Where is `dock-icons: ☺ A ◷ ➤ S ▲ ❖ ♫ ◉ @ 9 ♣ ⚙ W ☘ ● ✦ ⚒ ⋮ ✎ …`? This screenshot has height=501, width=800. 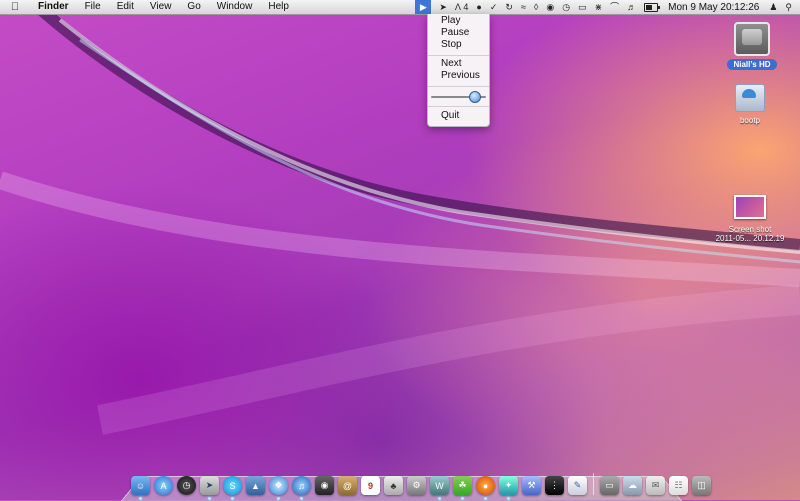 dock-icons: ☺ A ◷ ➤ S ▲ ❖ ♫ ◉ @ 9 ♣ ⚙ W ☘ ● ✦ ⚒ ⋮ ✎ … is located at coordinates (423, 485).